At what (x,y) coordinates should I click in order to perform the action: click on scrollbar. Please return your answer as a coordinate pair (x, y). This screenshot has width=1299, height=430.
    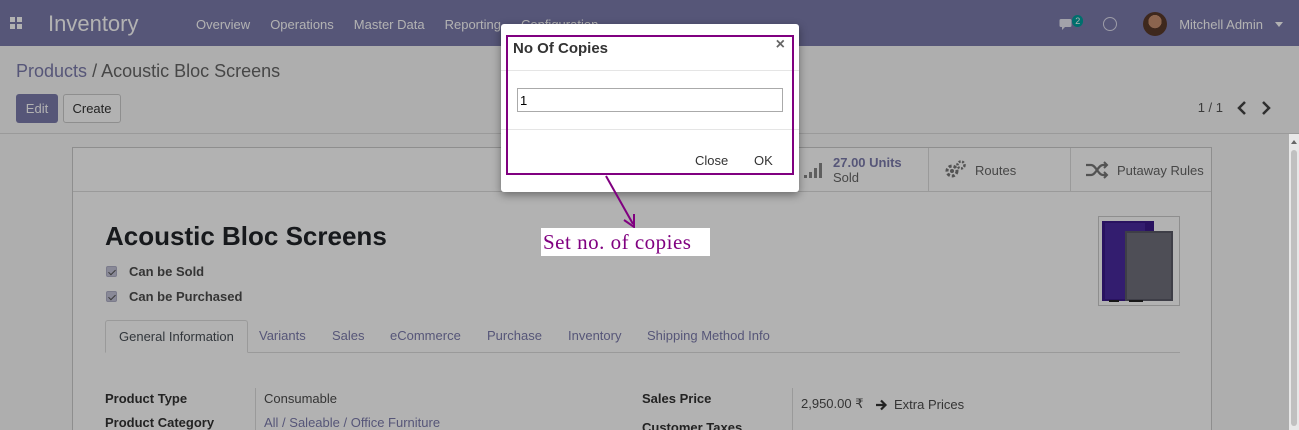
    Looking at the image, I should click on (1294, 282).